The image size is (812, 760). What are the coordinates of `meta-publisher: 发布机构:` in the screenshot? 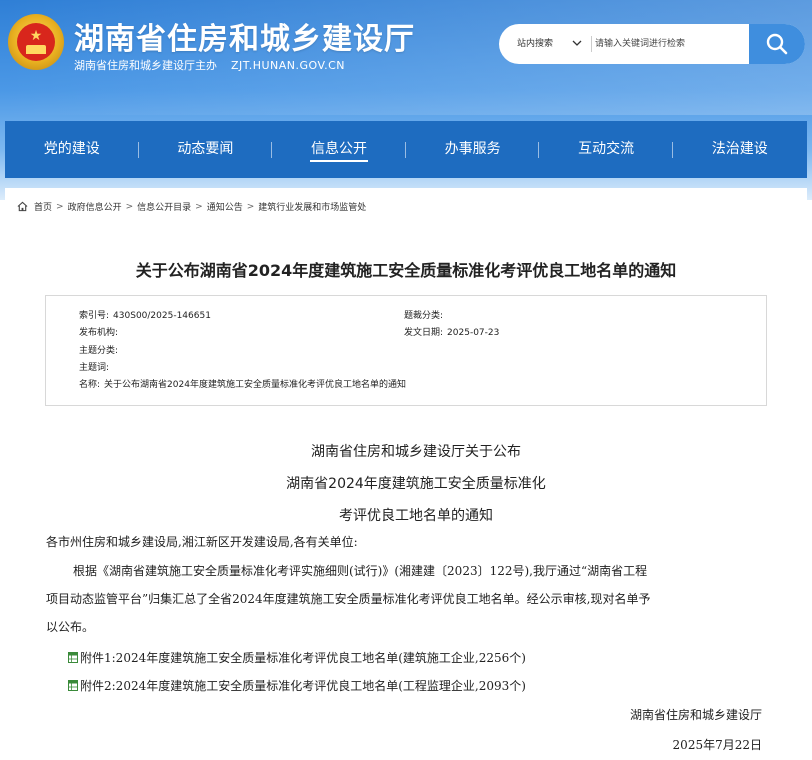 It's located at (99, 333).